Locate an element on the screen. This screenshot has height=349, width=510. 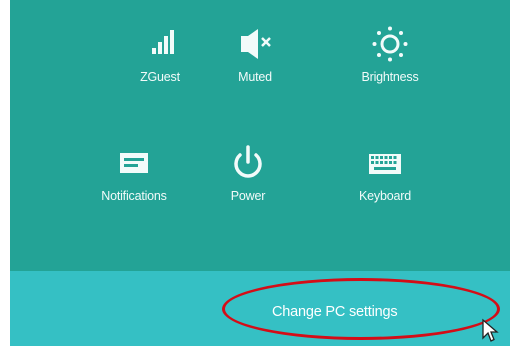
power-label: Power is located at coordinates (248, 196).